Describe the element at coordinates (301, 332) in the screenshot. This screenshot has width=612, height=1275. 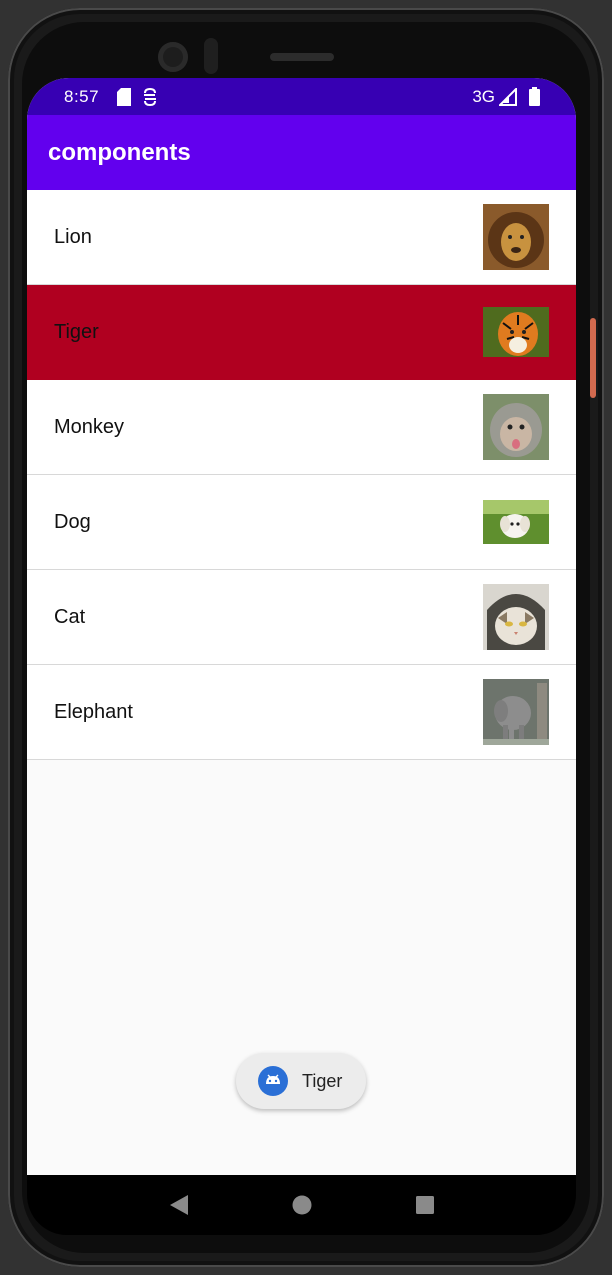
I see `list-item: Tiger` at that location.